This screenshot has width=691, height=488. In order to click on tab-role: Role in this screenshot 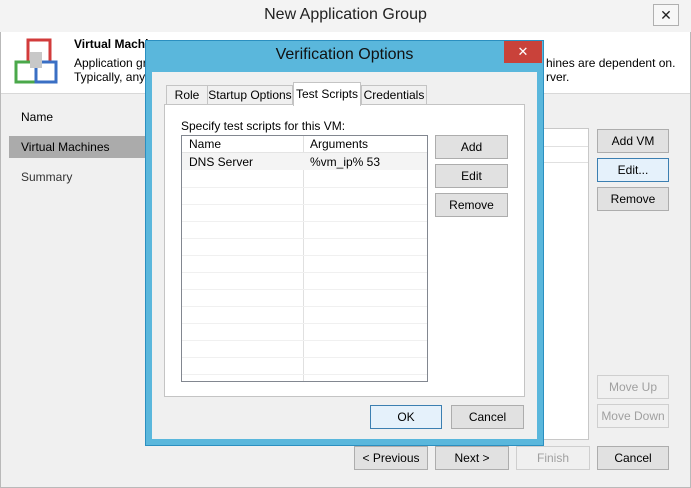, I will do `click(187, 95)`.